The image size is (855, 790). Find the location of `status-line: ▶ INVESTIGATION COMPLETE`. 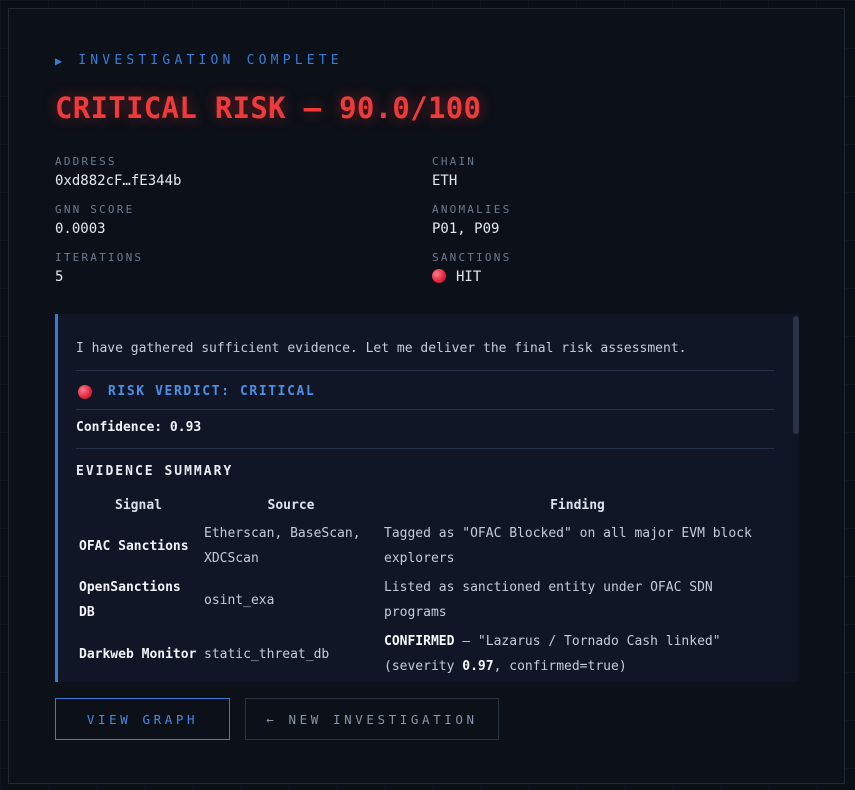

status-line: ▶ INVESTIGATION COMPLETE is located at coordinates (199, 60).